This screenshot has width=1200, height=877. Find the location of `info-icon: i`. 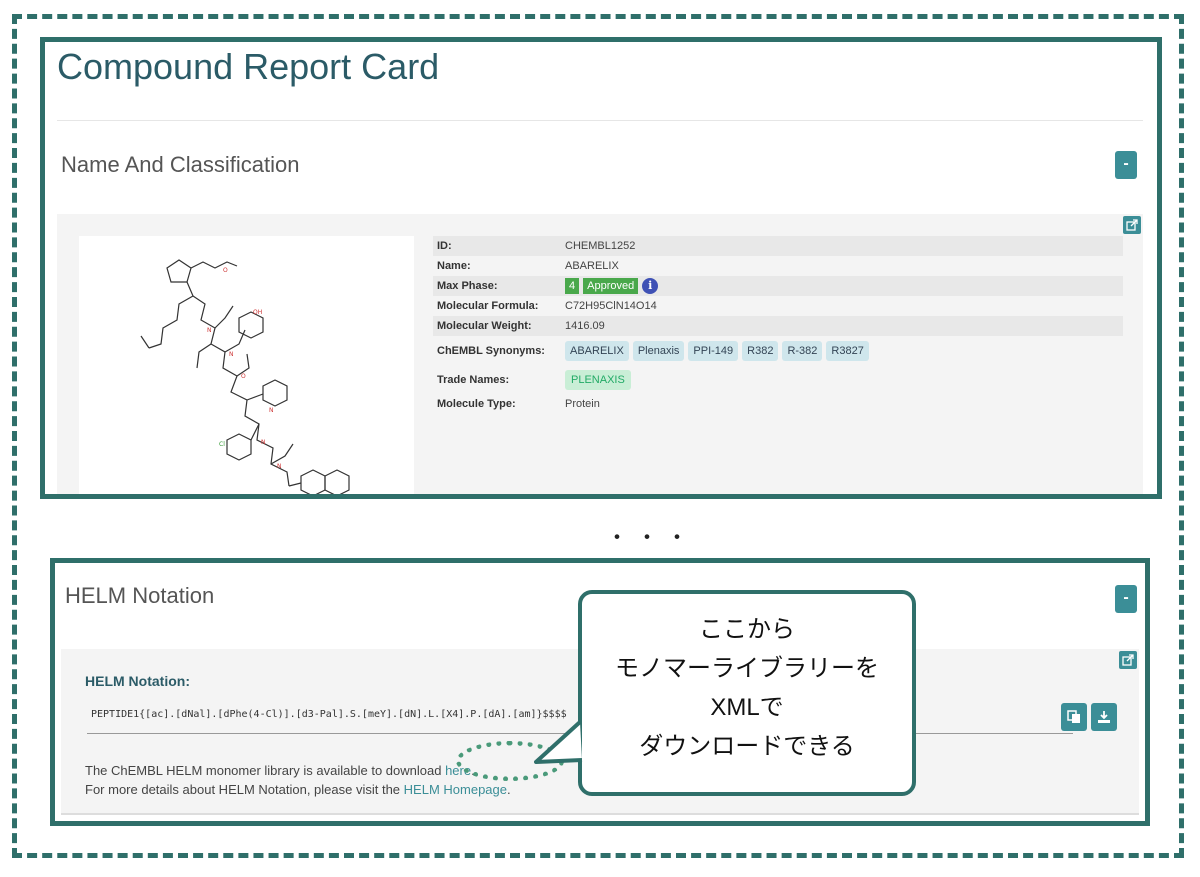

info-icon: i is located at coordinates (650, 286).